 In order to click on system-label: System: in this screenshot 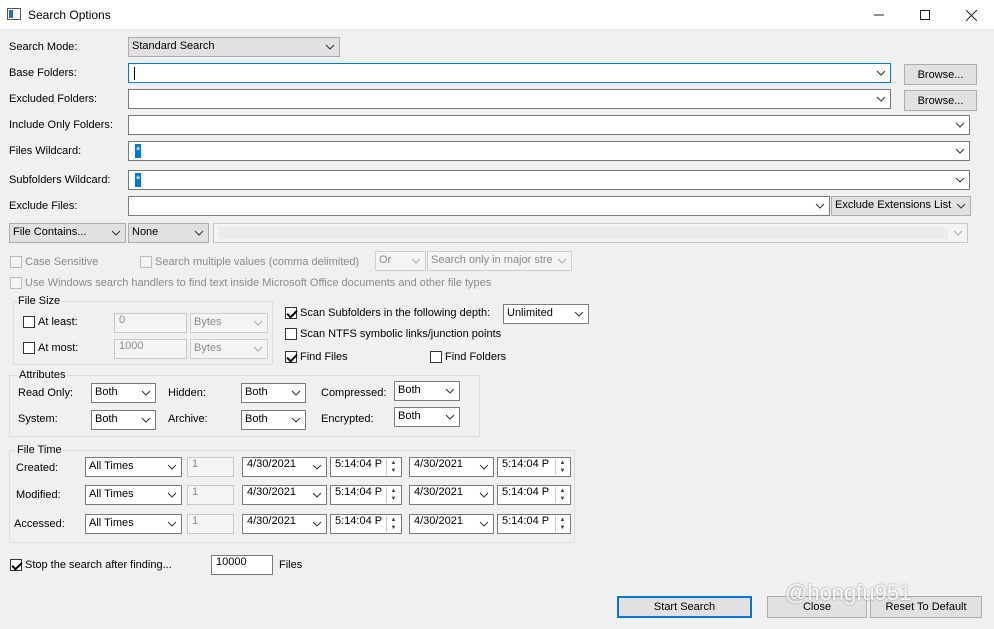, I will do `click(38, 419)`.